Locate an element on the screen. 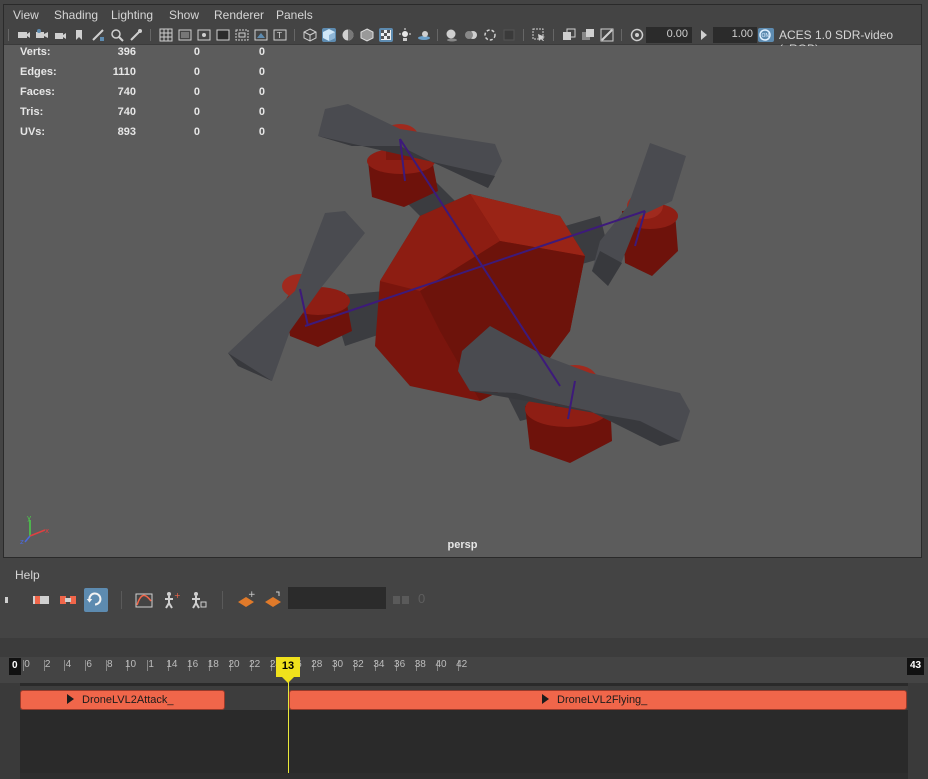 This screenshot has width=928, height=779. color-management-icon: ON is located at coordinates (766, 35).